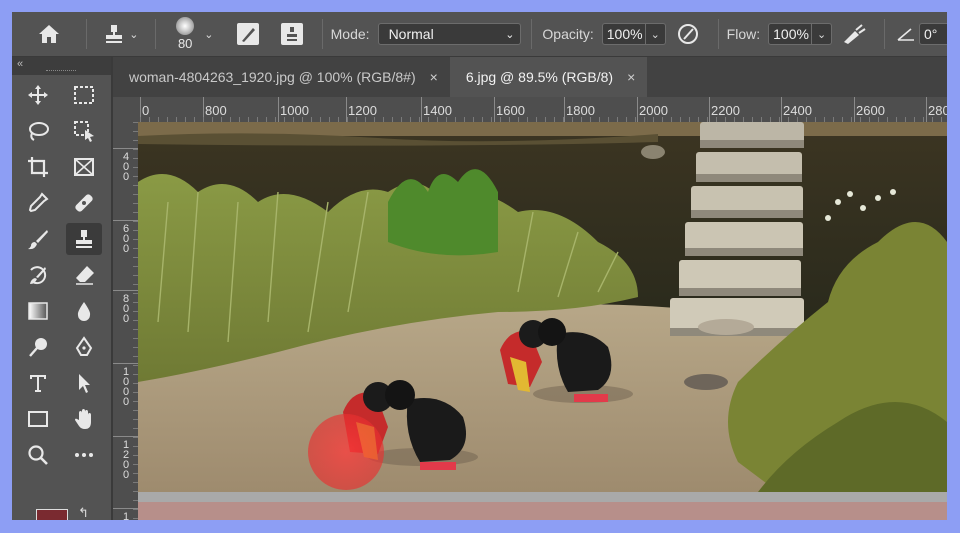  Describe the element at coordinates (84, 347) in the screenshot. I see `pen-tool` at that location.